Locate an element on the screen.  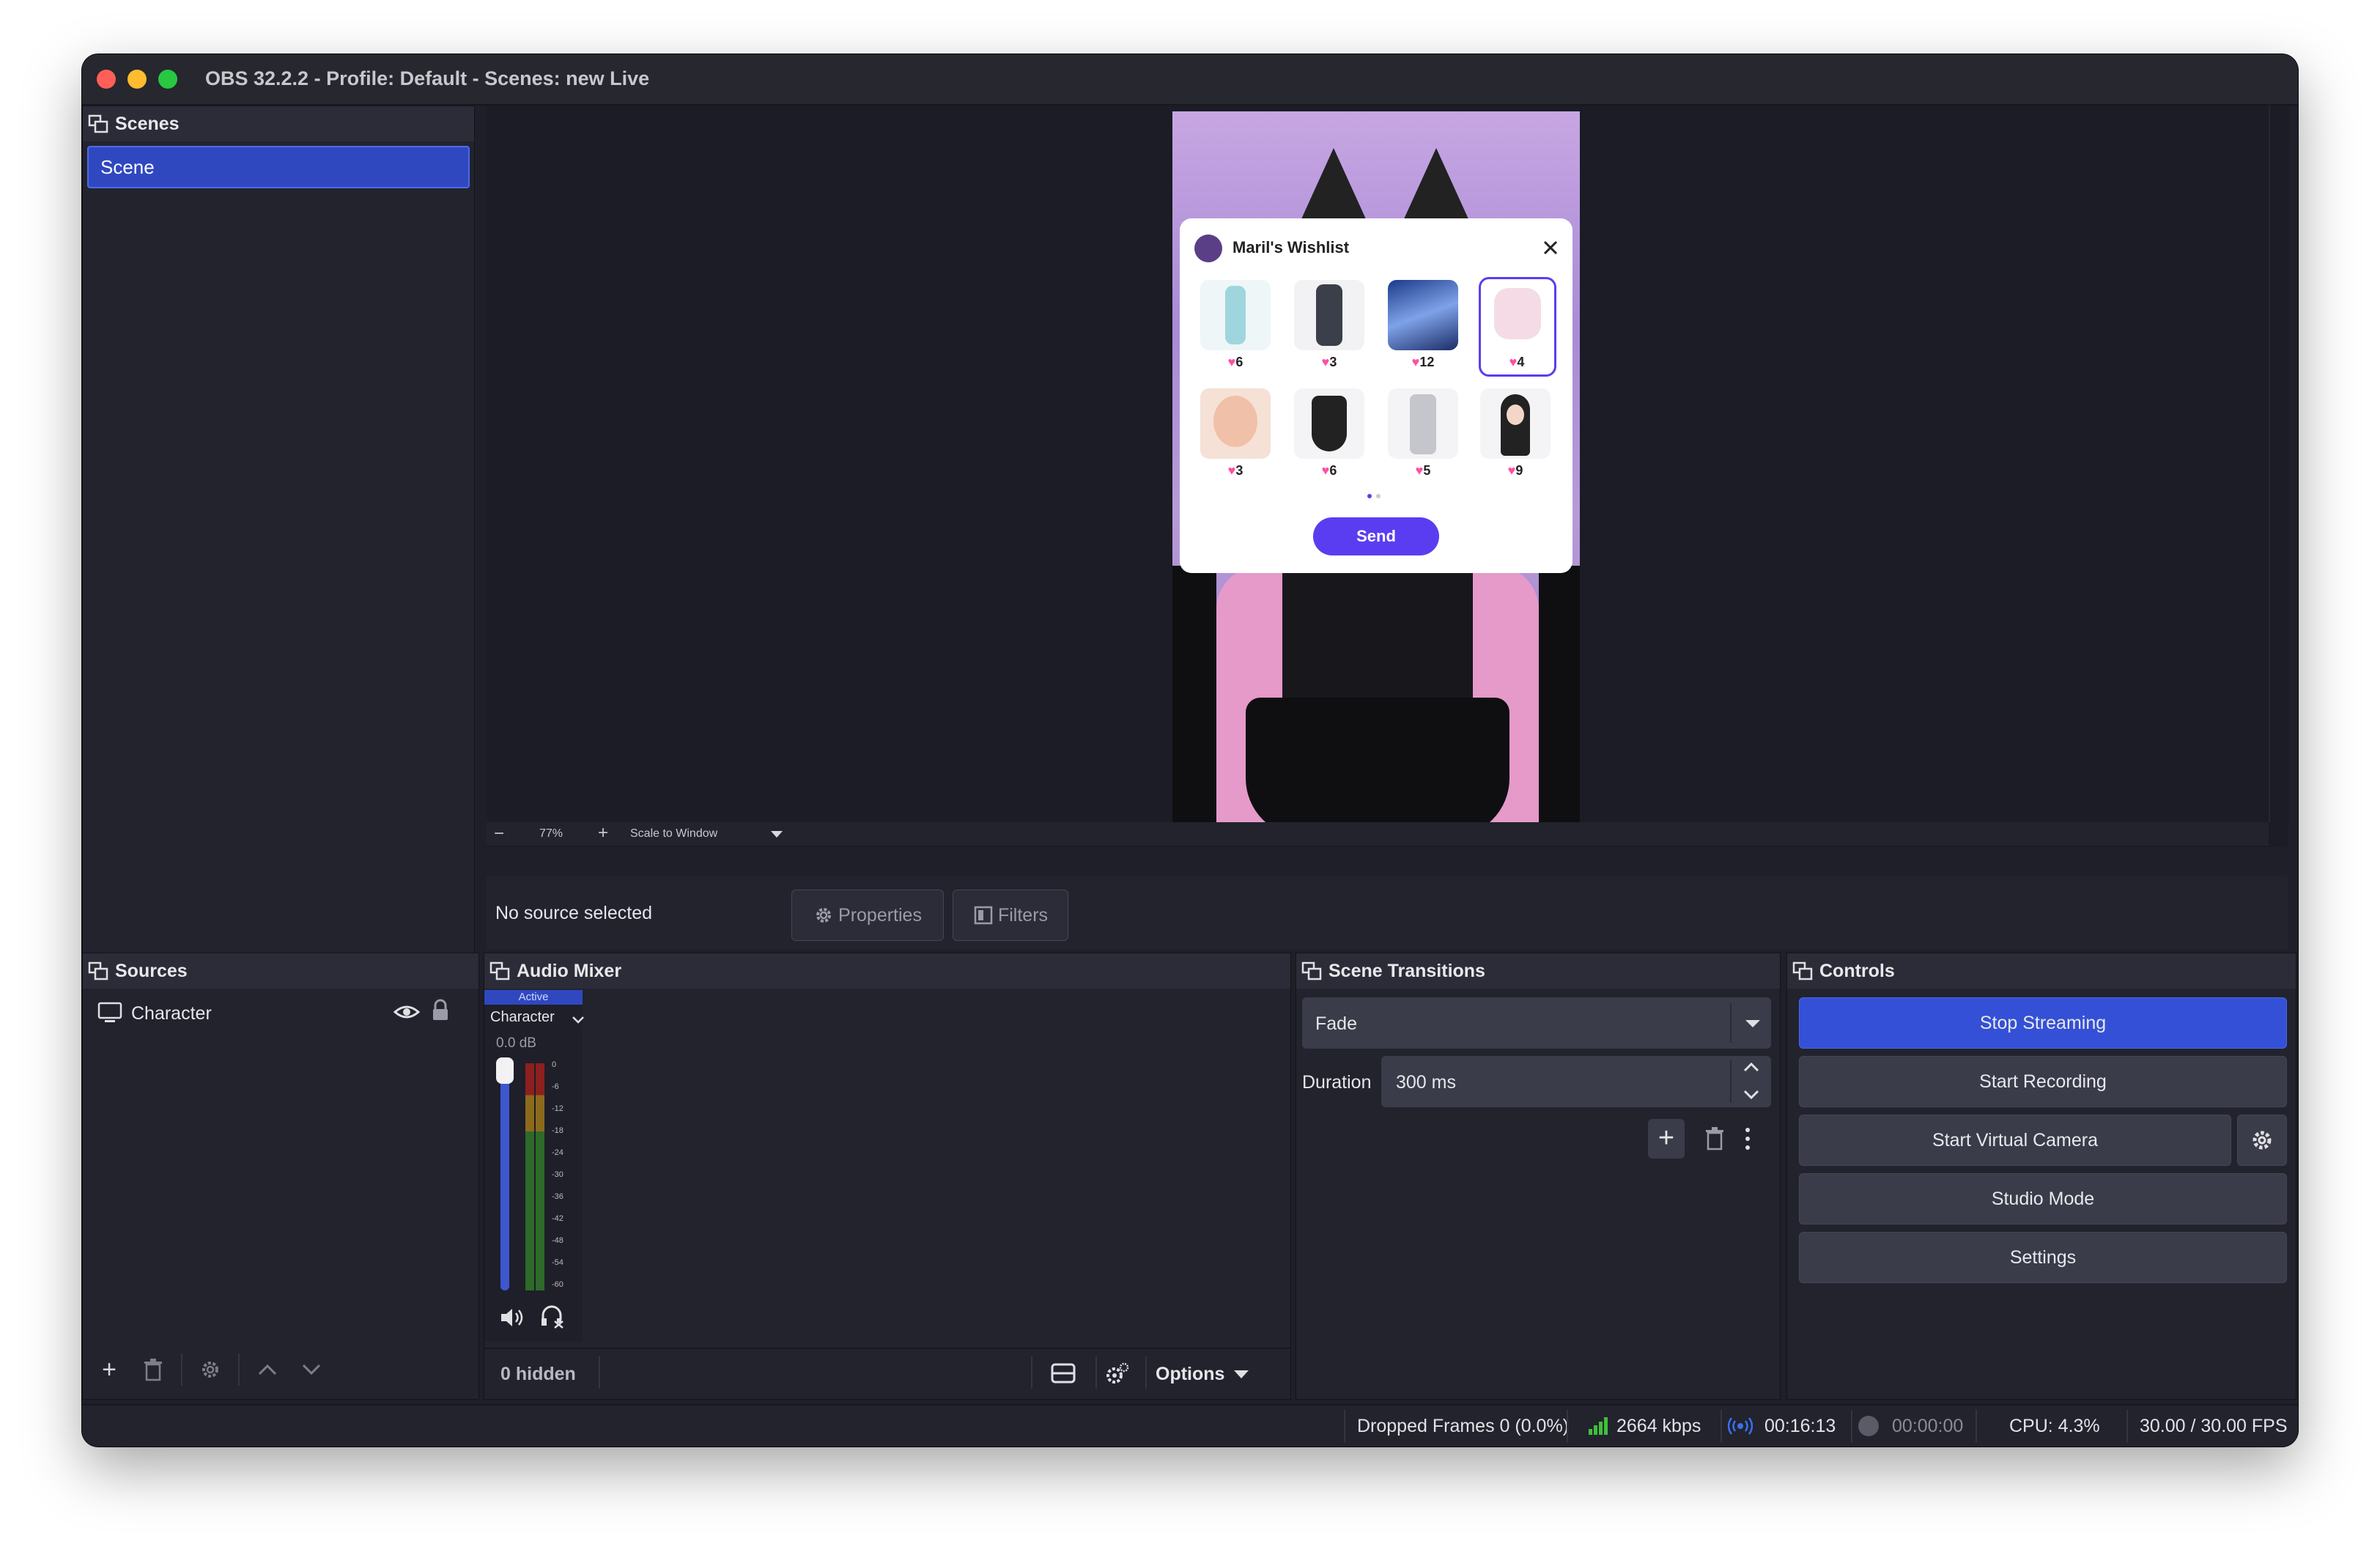
stop-streaming-button: Stop Streaming is located at coordinates (2043, 1023).